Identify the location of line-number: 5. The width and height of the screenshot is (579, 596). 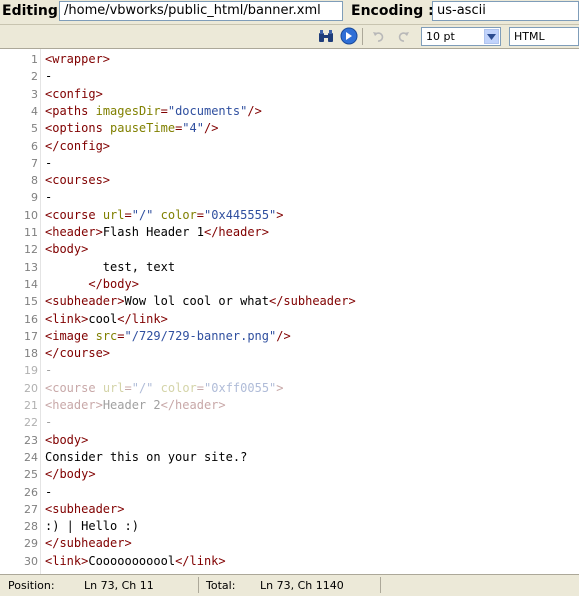
(34, 129).